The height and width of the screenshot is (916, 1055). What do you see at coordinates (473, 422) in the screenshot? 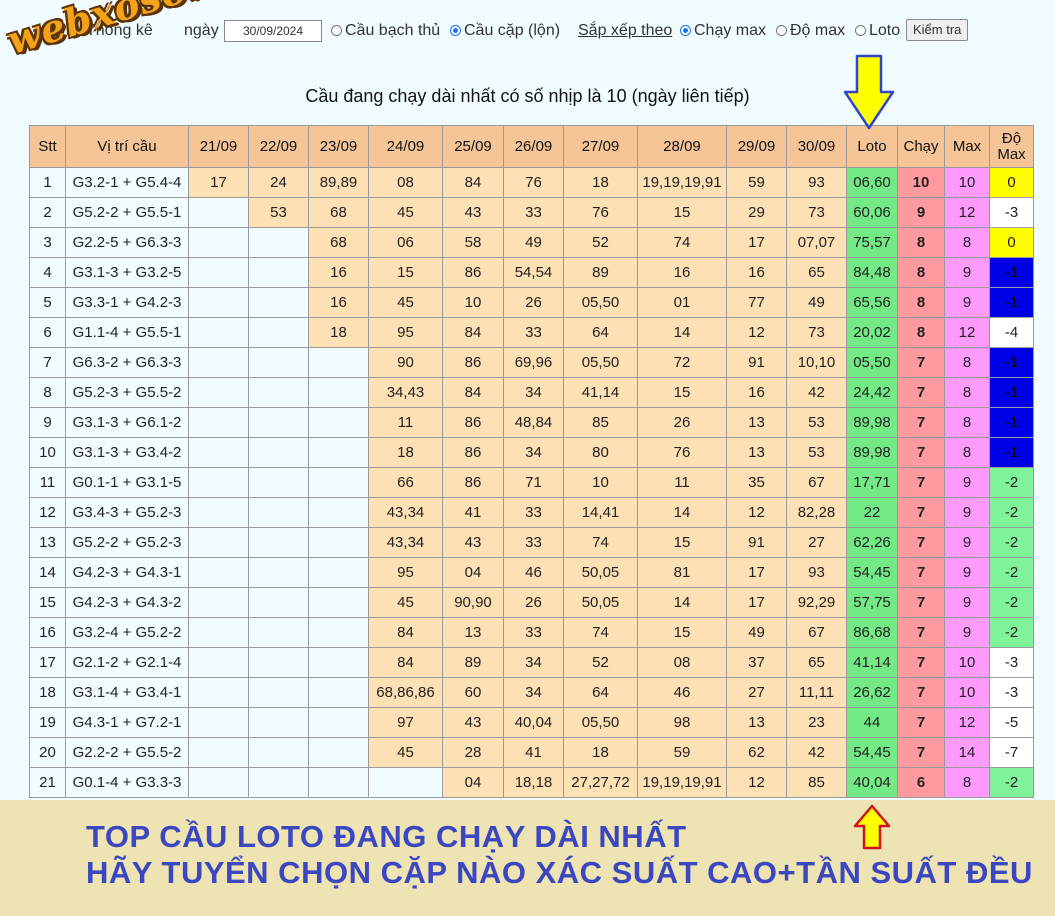
I see `day-cell: 86` at bounding box center [473, 422].